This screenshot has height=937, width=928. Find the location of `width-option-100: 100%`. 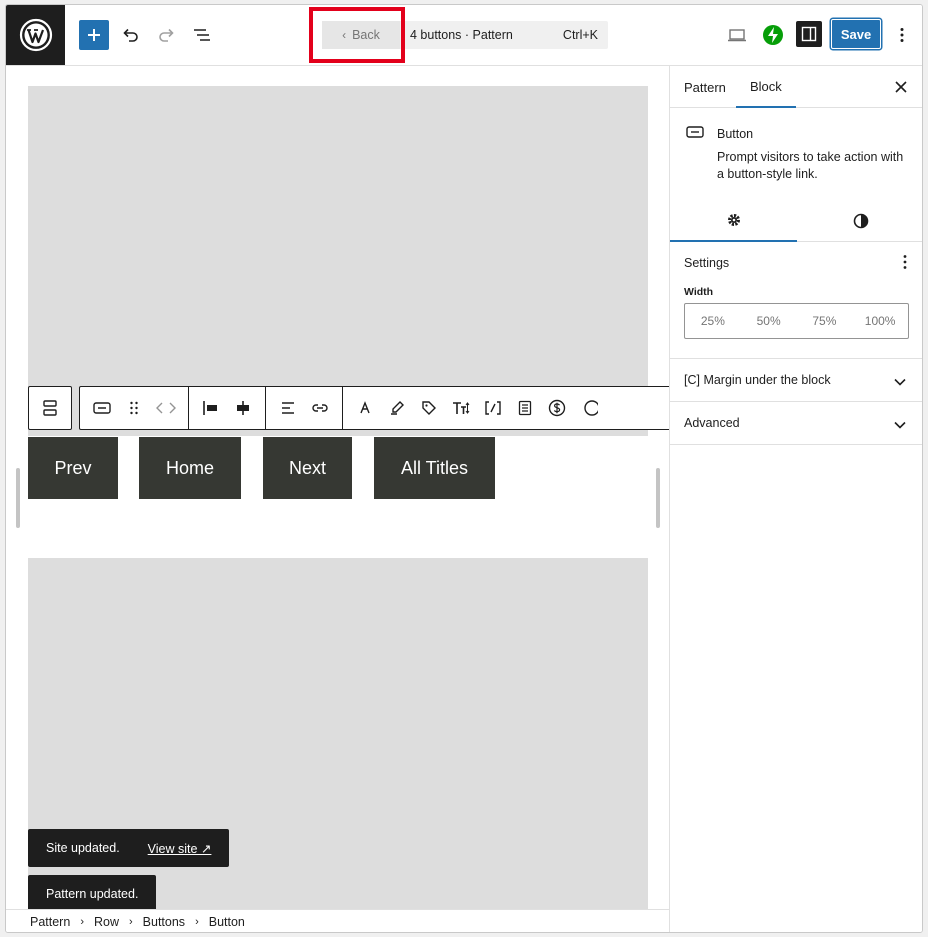

width-option-100: 100% is located at coordinates (880, 321).